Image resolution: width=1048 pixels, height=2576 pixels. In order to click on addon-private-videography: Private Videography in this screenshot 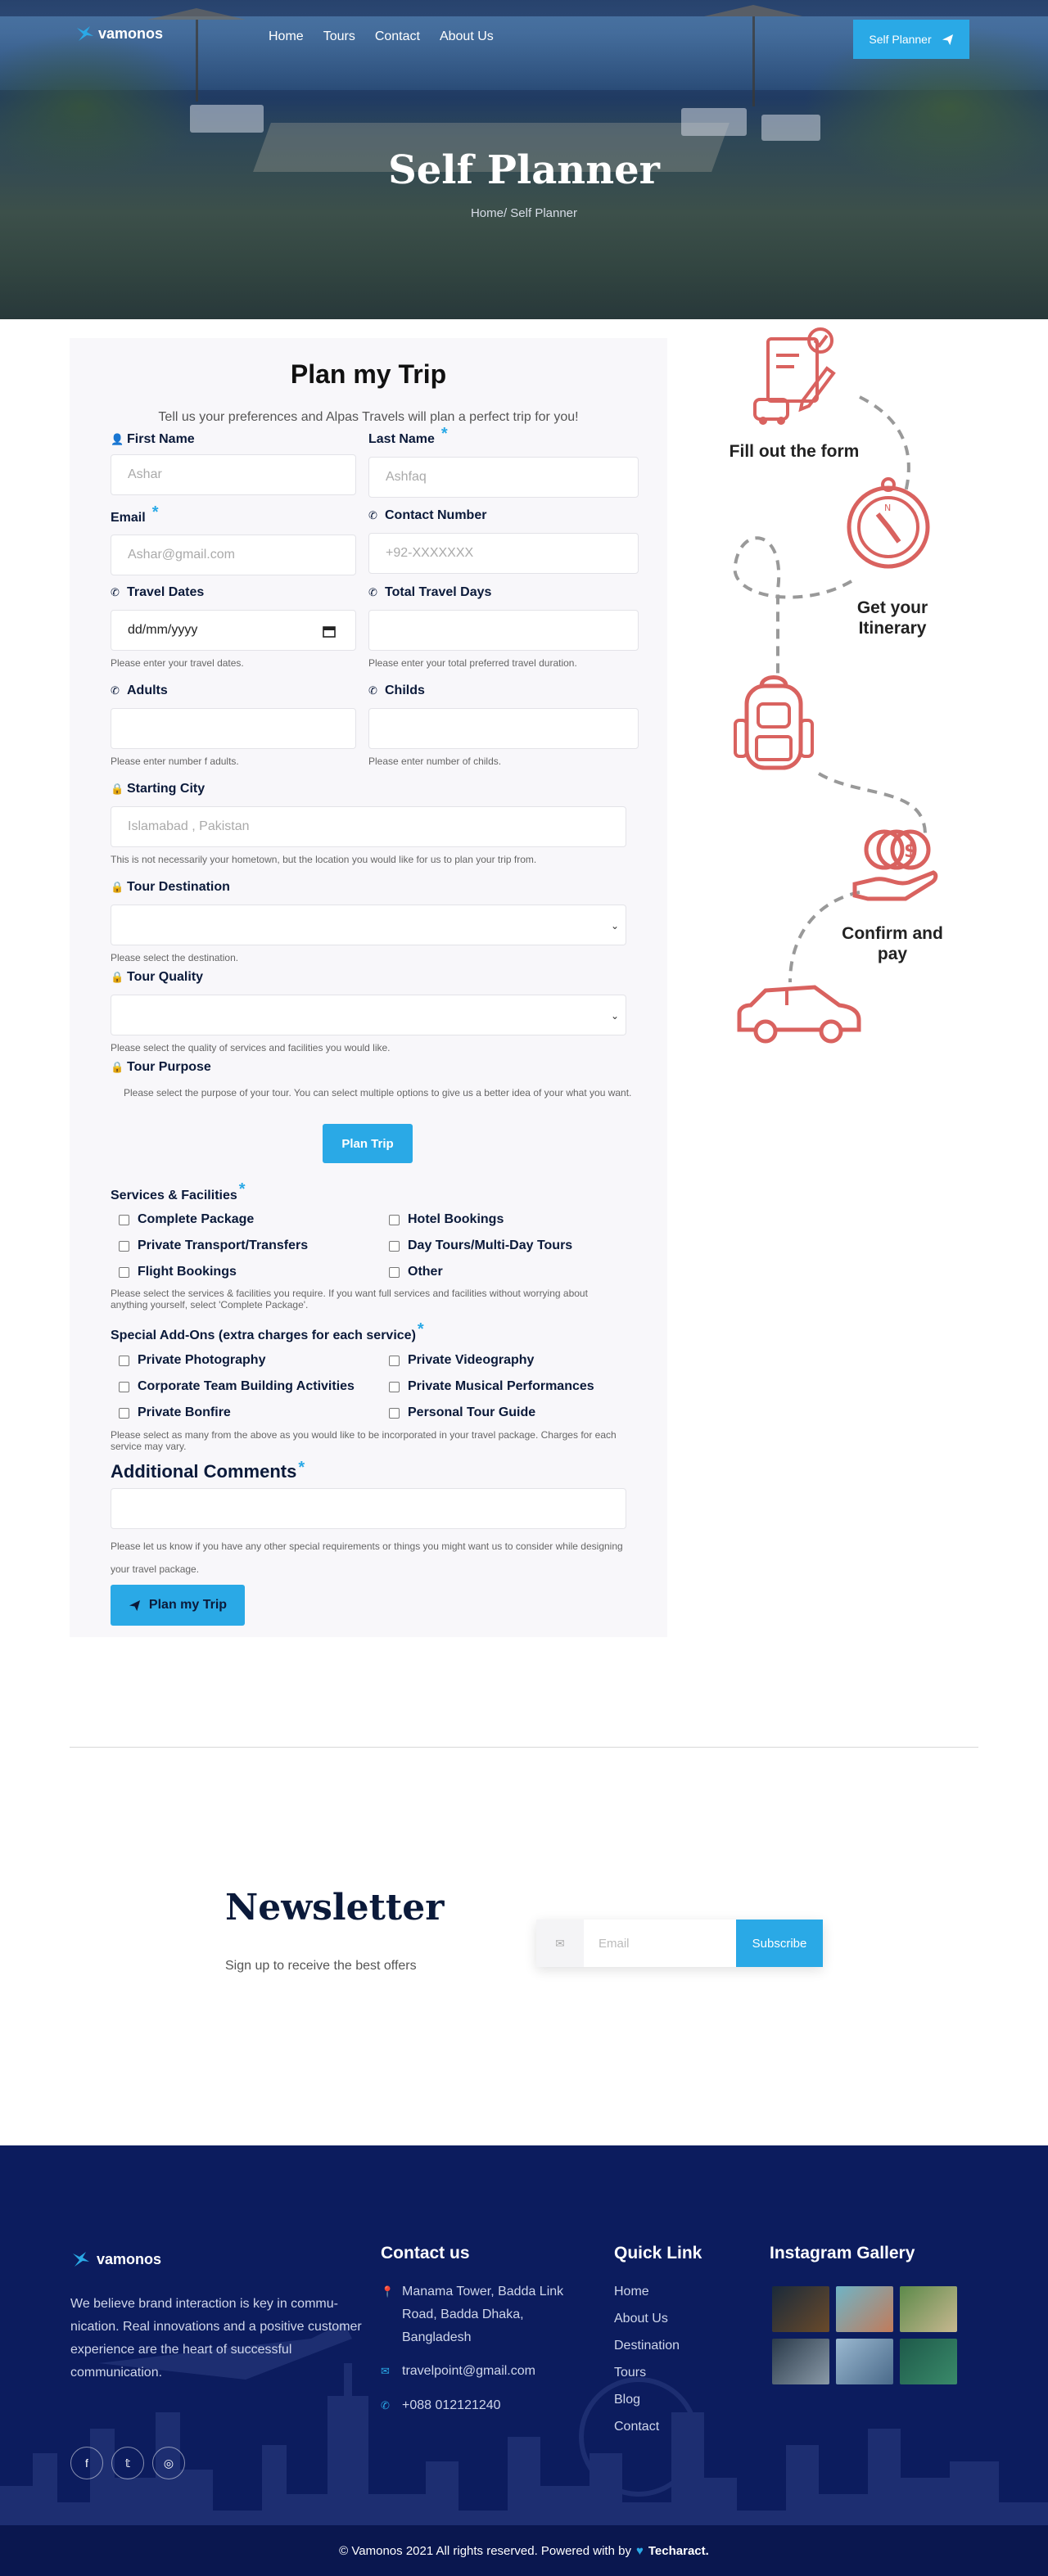, I will do `click(461, 1360)`.